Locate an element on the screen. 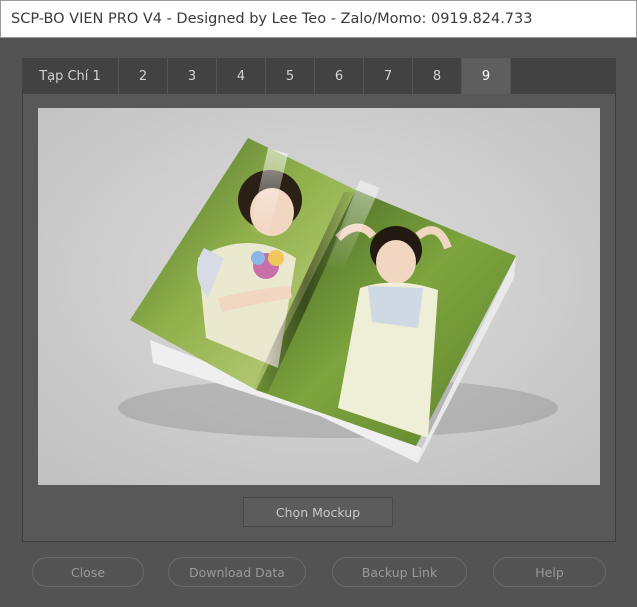 This screenshot has height=607, width=637. help-button: Help is located at coordinates (549, 572).